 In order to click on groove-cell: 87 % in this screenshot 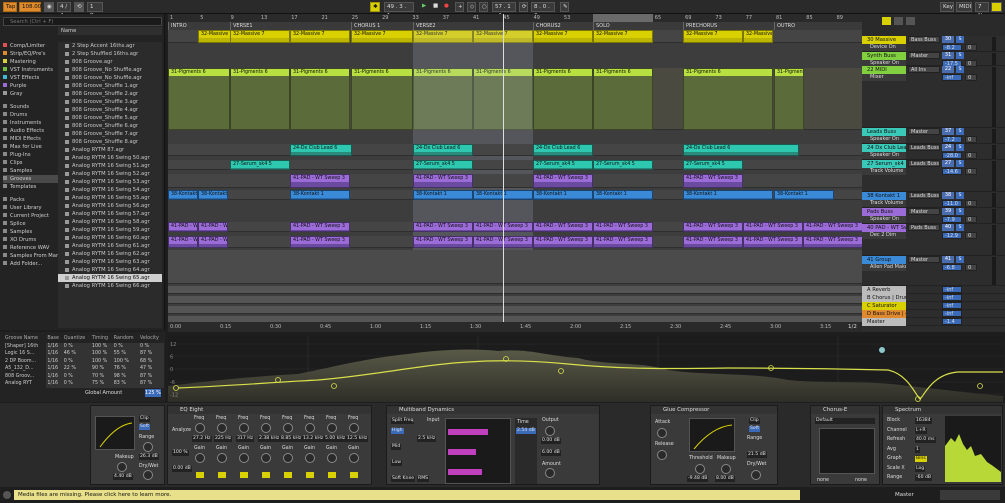, I will do `click(151, 376)`.